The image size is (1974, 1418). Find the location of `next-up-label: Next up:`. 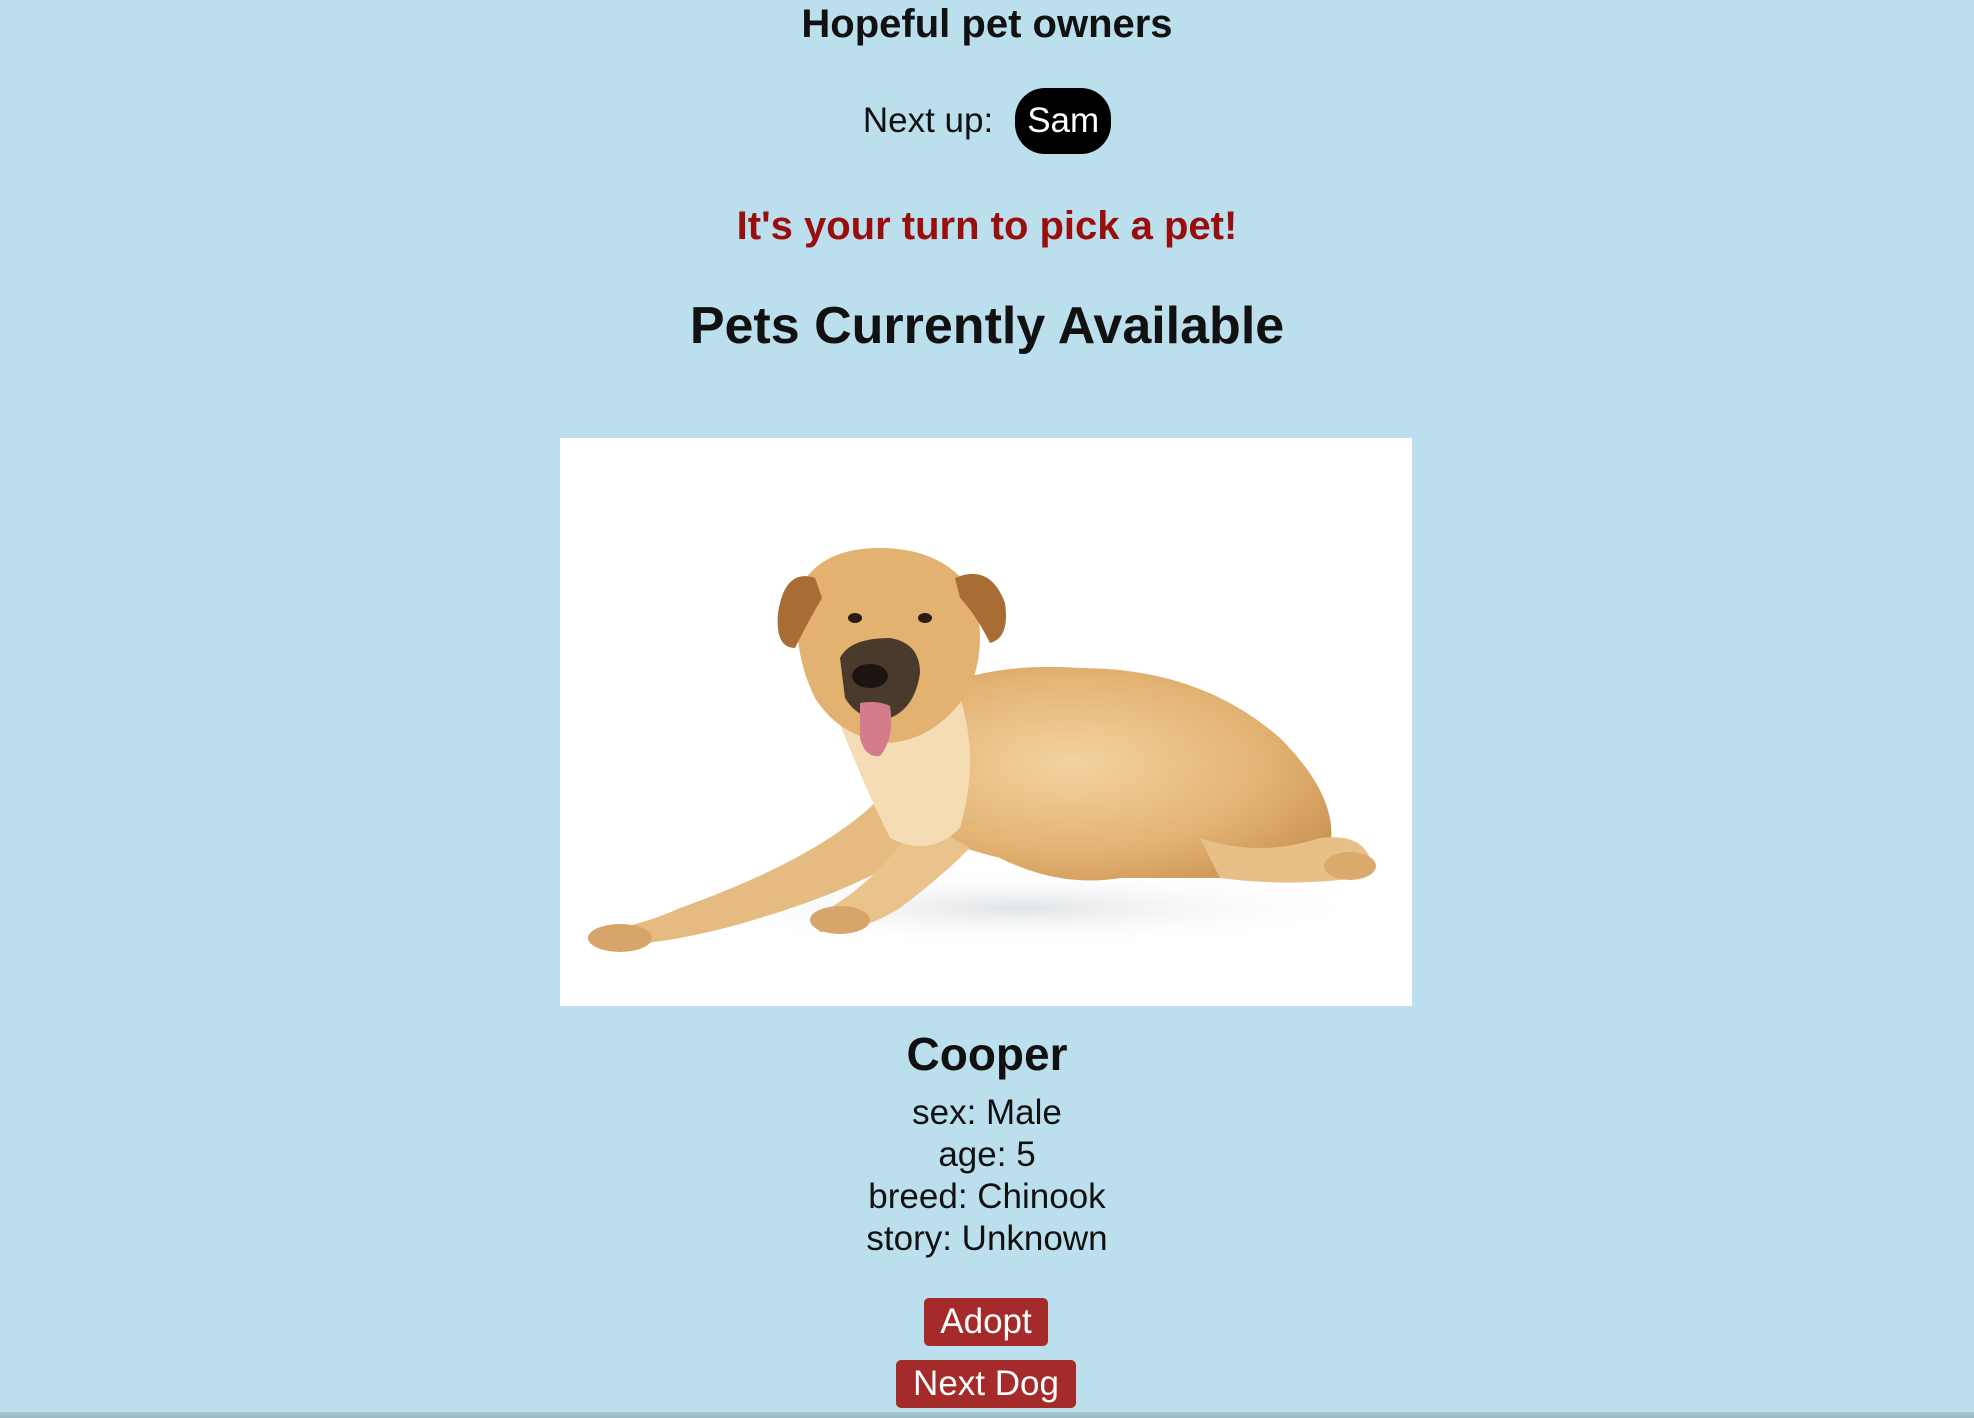

next-up-label: Next up: is located at coordinates (928, 120).